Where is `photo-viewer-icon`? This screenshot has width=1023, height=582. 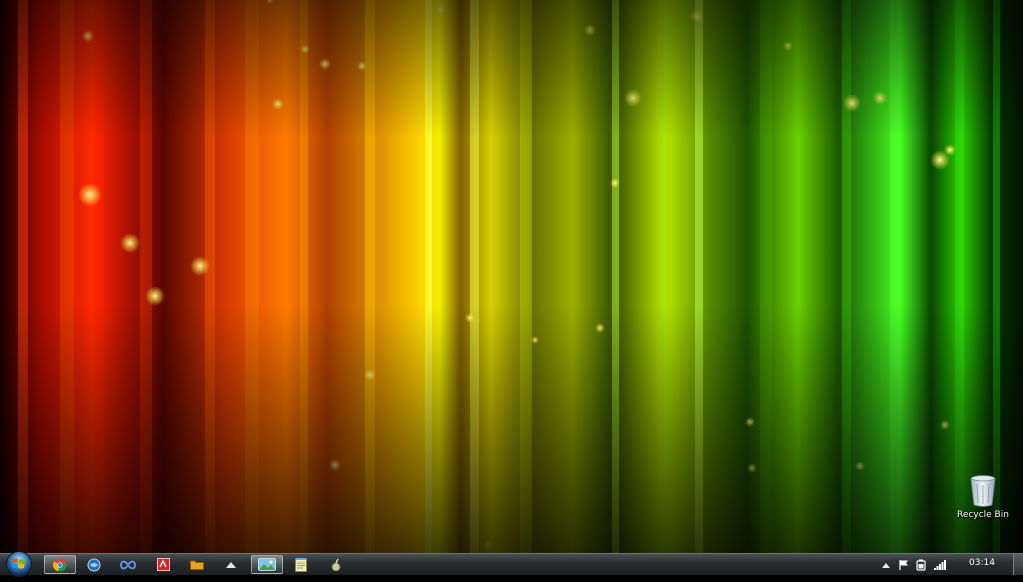
photo-viewer-icon is located at coordinates (267, 564).